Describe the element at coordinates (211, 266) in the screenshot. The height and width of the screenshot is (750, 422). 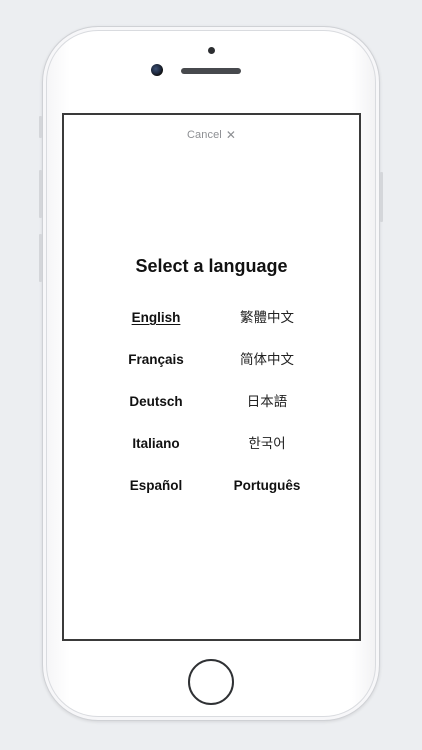
I see `page-title: Select a language` at that location.